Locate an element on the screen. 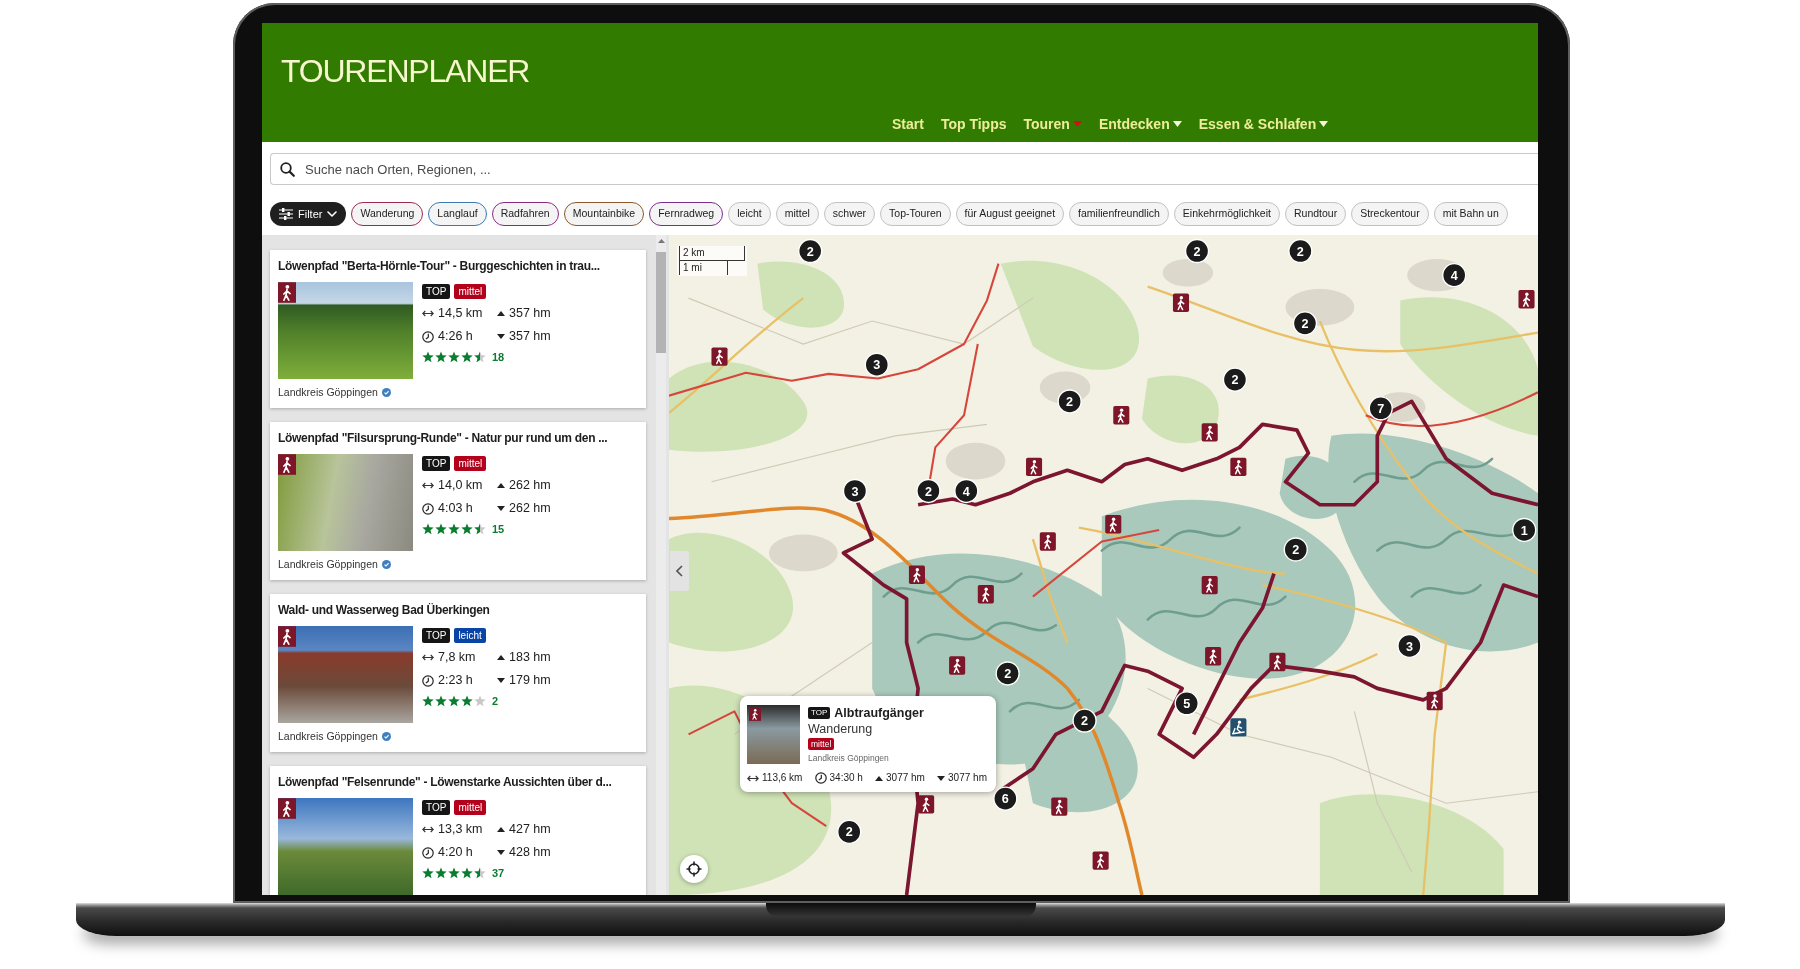 The width and height of the screenshot is (1800, 969). chevron-left-icon is located at coordinates (679, 571).